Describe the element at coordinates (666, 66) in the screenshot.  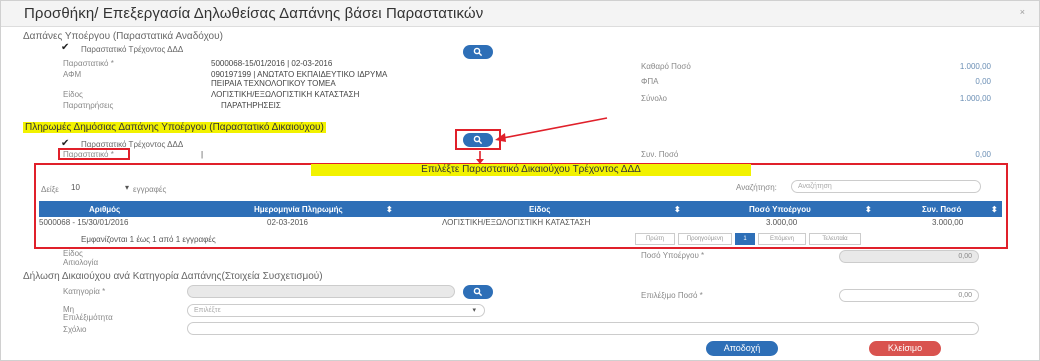
I see `net-amount-label: Καθαρό Ποσό` at that location.